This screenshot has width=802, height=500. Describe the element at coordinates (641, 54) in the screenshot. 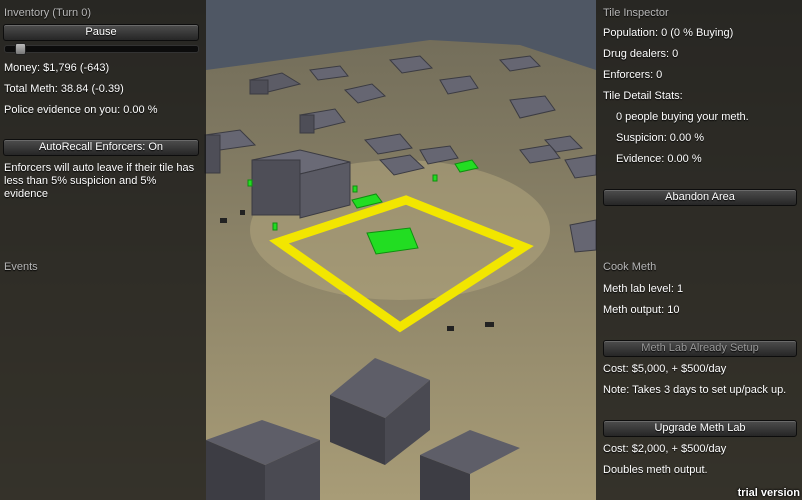

I see `drug-dealers-text: Drug dealers: 0` at that location.